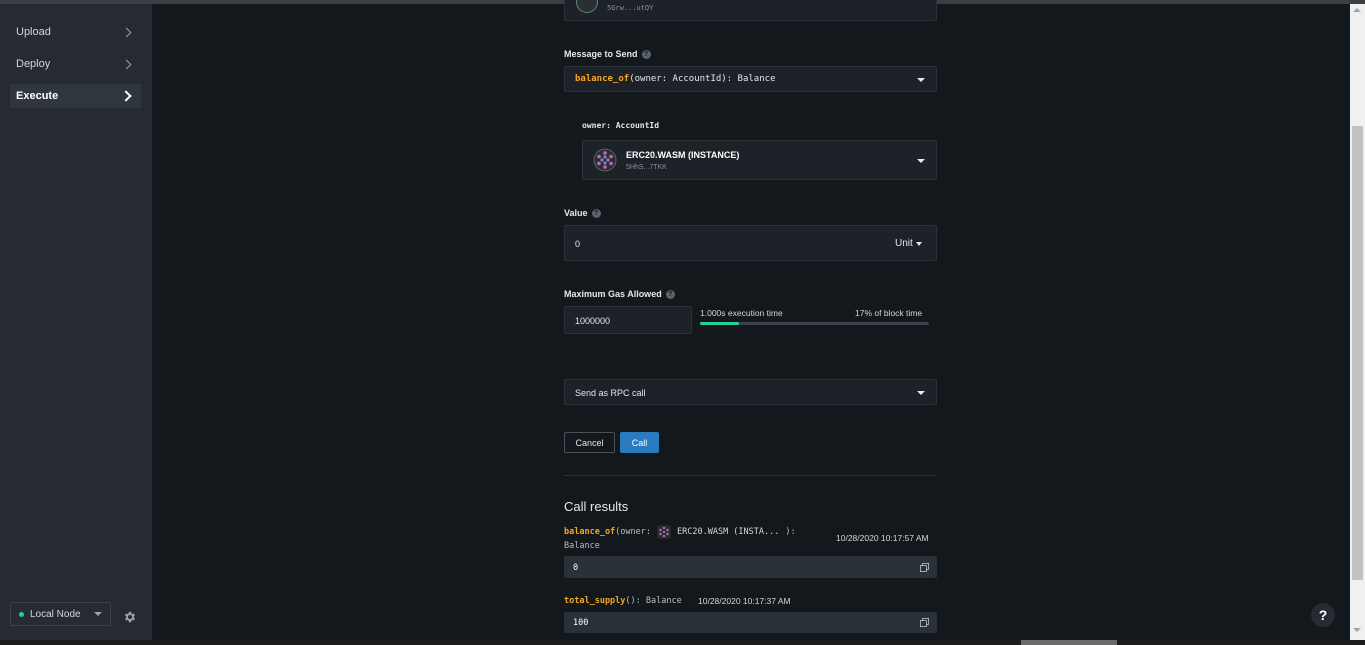 This screenshot has width=1365, height=645. I want to click on result-1-return-type: Balance, so click(582, 546).